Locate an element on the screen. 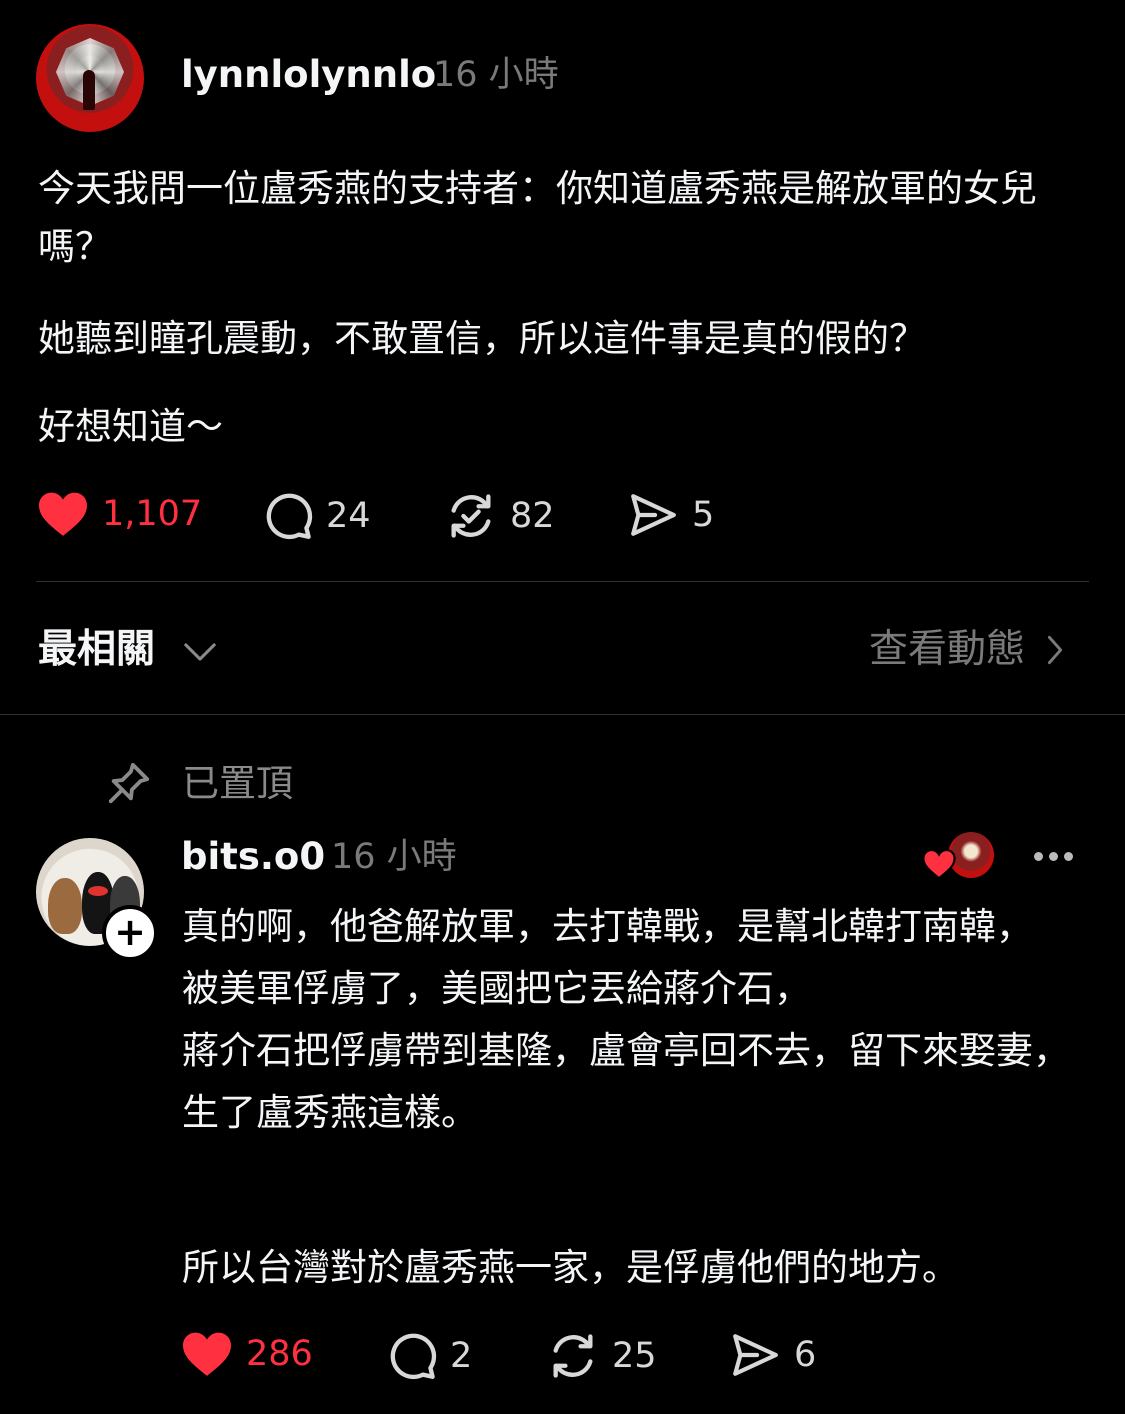  reply-repost-button: 25 is located at coordinates (601, 1356).